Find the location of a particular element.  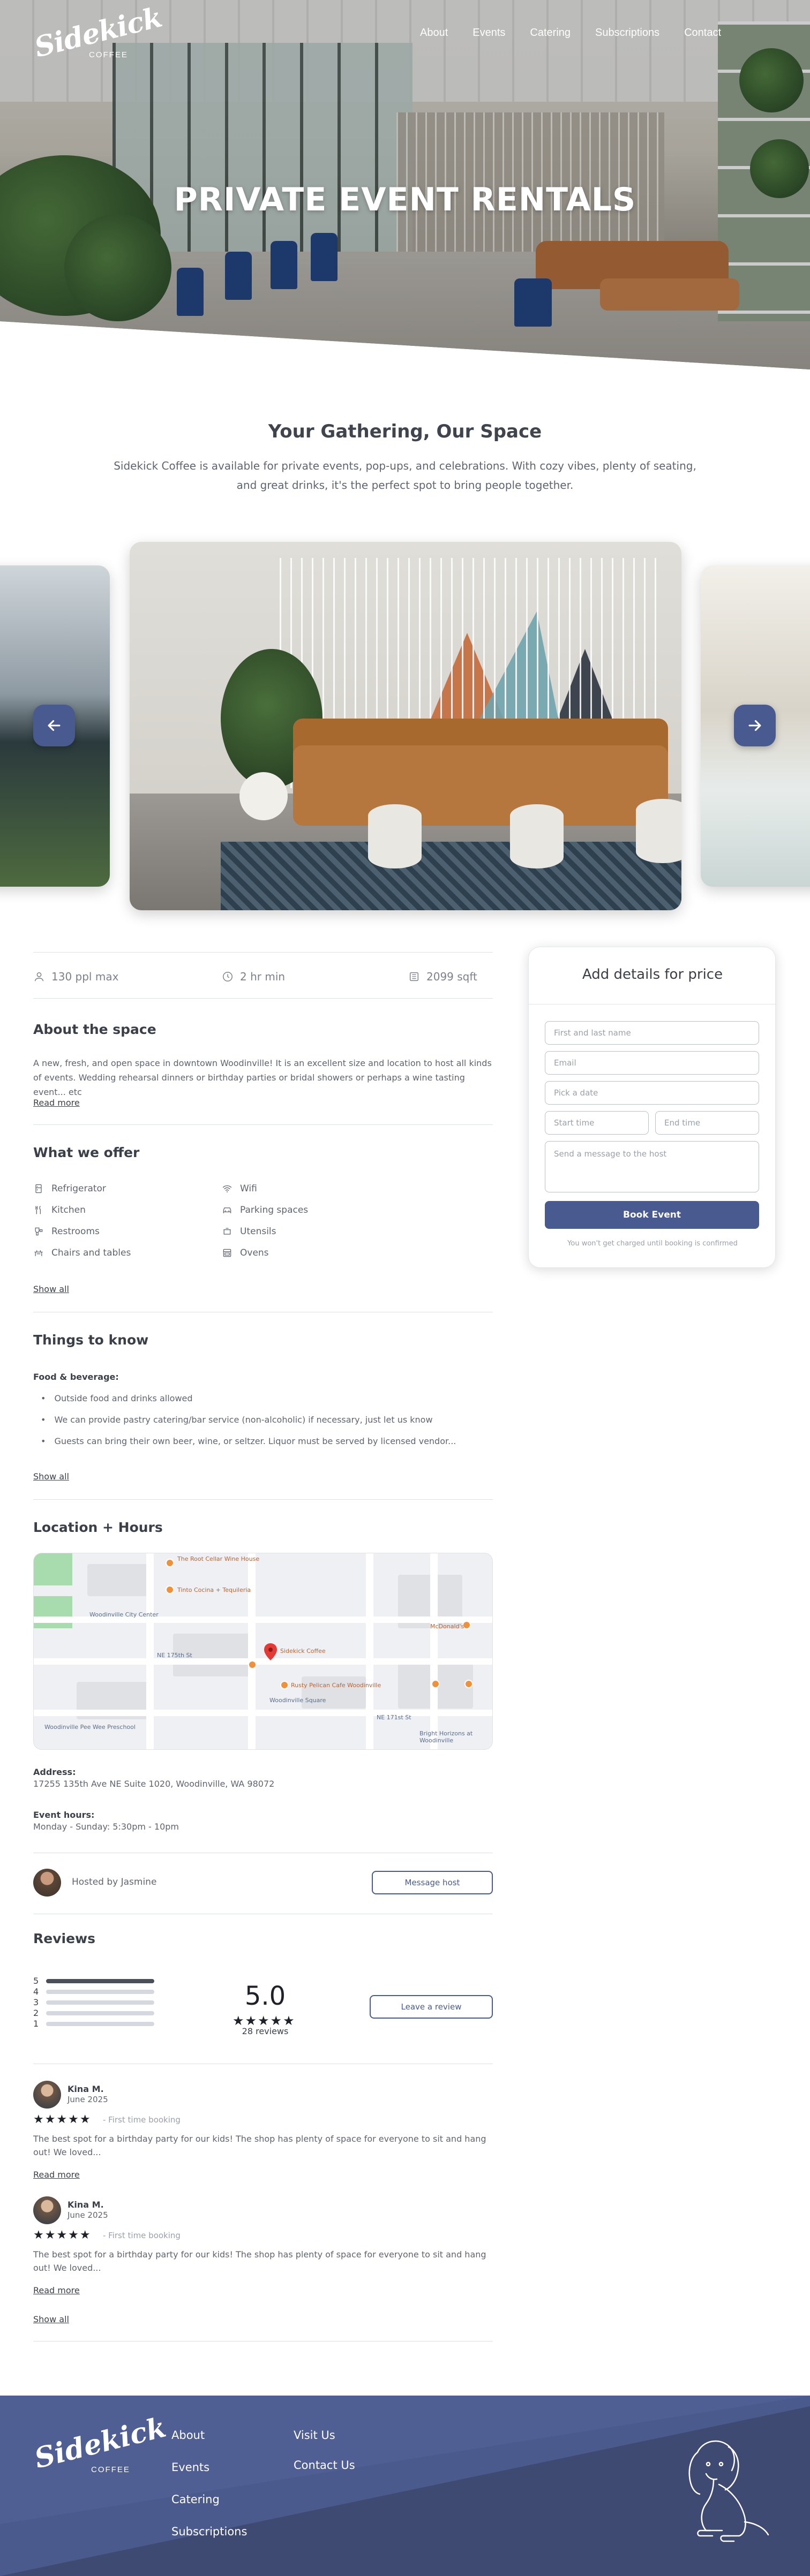

offer-item-label: Kitchen is located at coordinates (68, 1210).